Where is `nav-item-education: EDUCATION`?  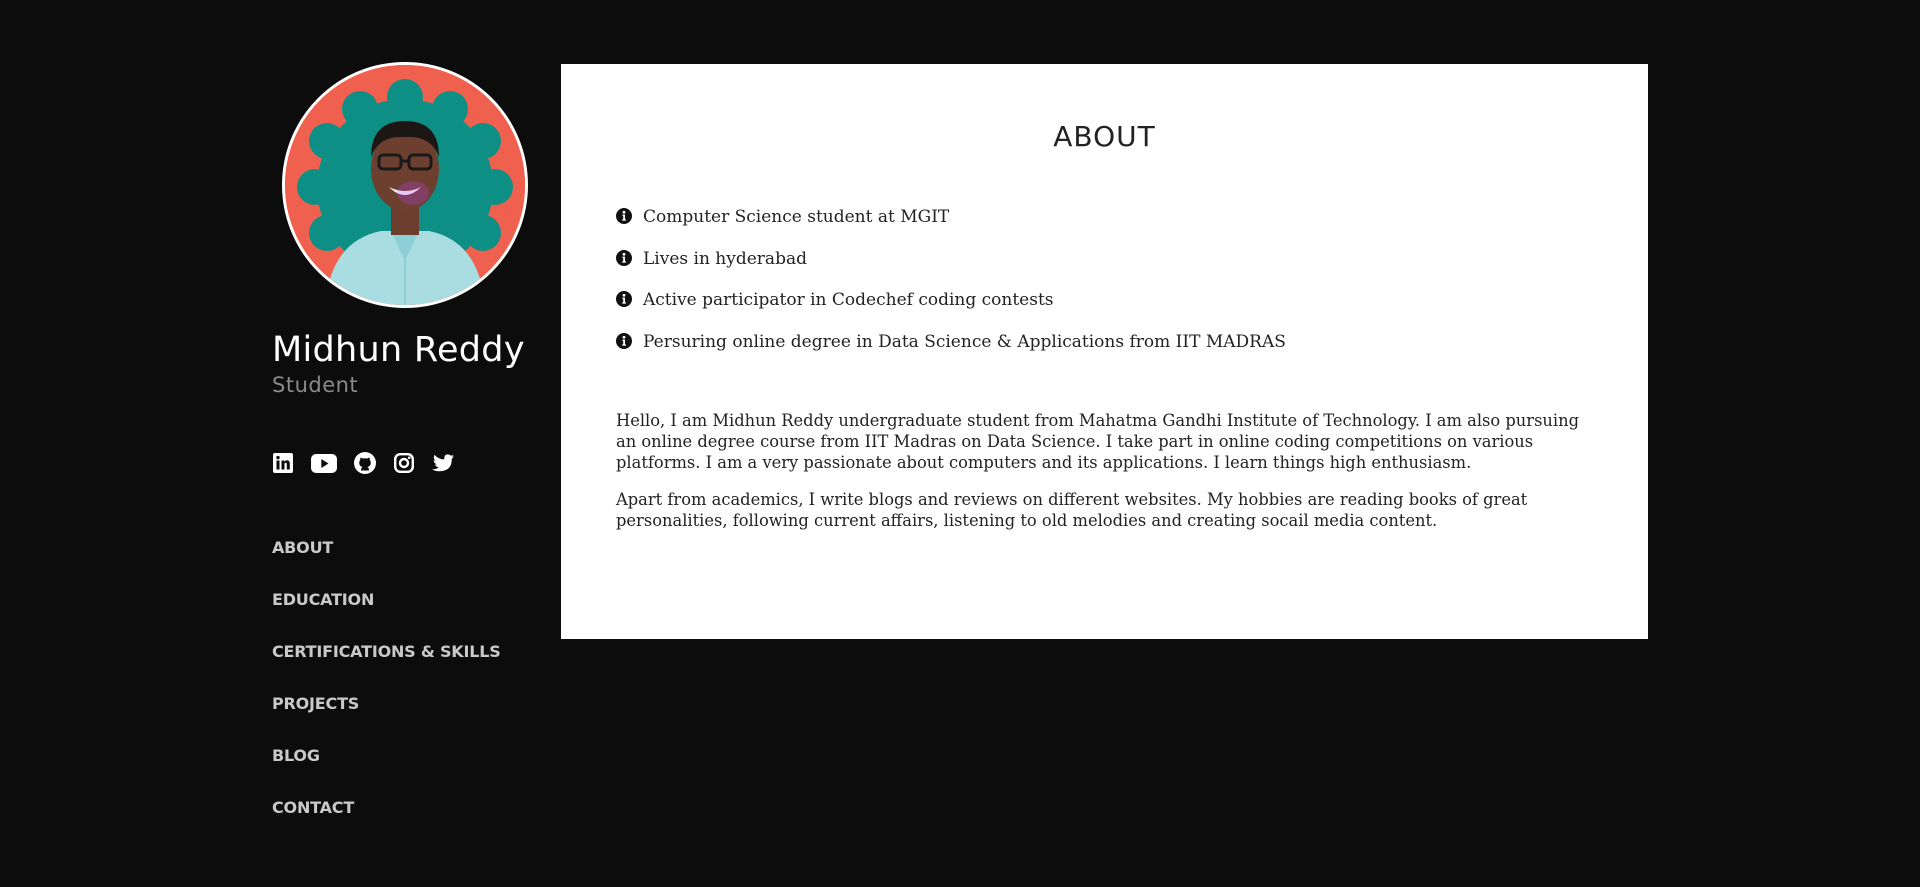
nav-item-education: EDUCATION is located at coordinates (386, 616).